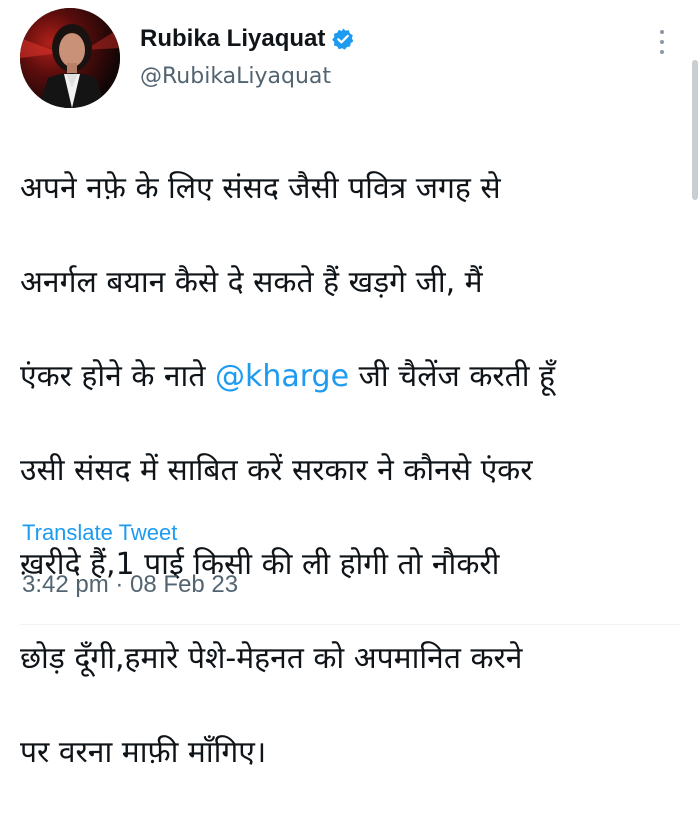  I want to click on scrollbar-thumb, so click(695, 130).